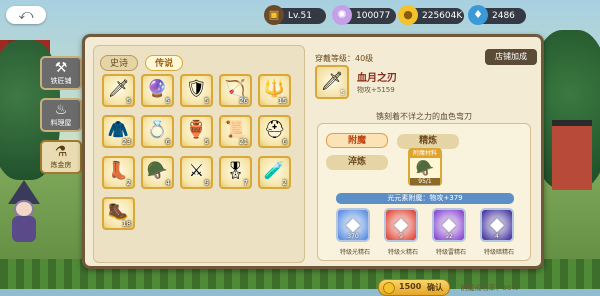 The height and width of the screenshot is (296, 600). What do you see at coordinates (24, 212) in the screenshot?
I see `witch-character` at bounding box center [24, 212].